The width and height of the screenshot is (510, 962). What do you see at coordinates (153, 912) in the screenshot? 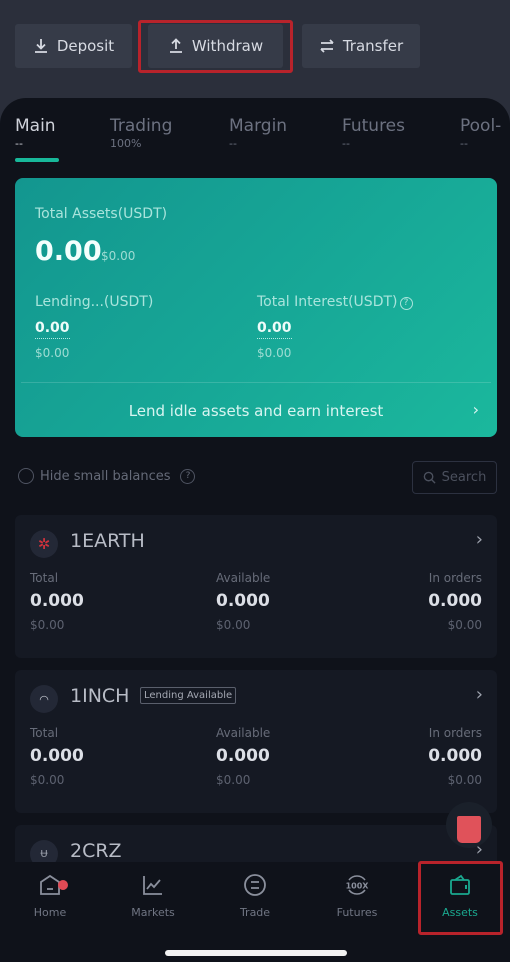
I see `nav-label: Markets` at bounding box center [153, 912].